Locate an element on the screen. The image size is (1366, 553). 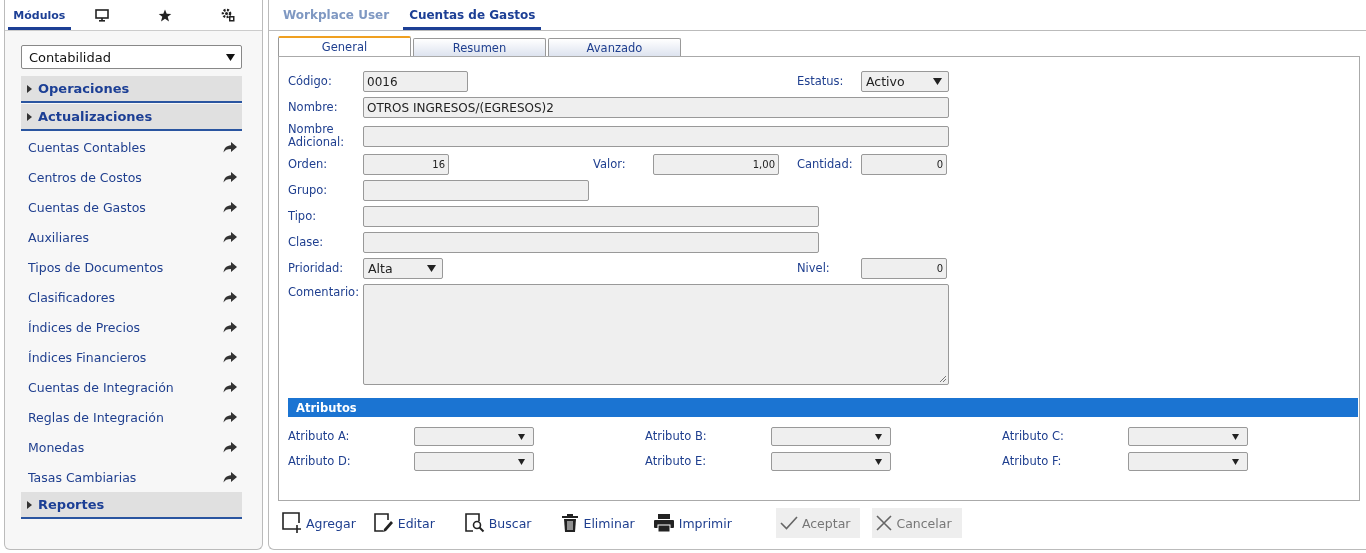
menu-item: Auxiliares is located at coordinates (131, 237).